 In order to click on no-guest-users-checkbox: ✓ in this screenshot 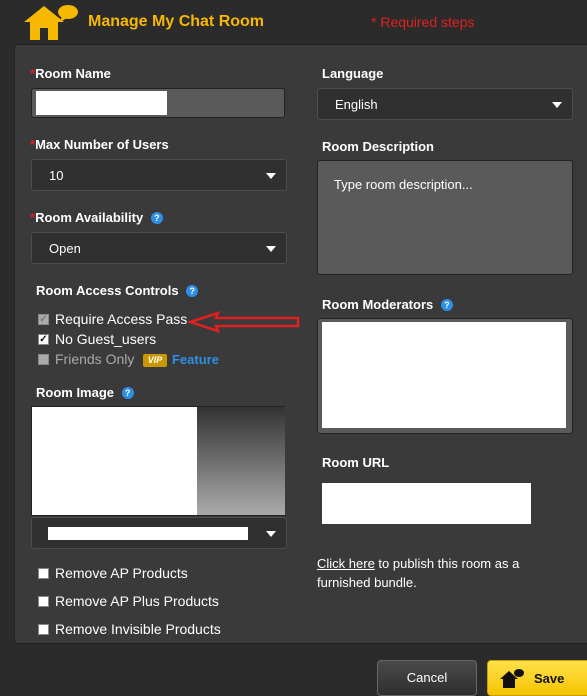, I will do `click(43, 339)`.